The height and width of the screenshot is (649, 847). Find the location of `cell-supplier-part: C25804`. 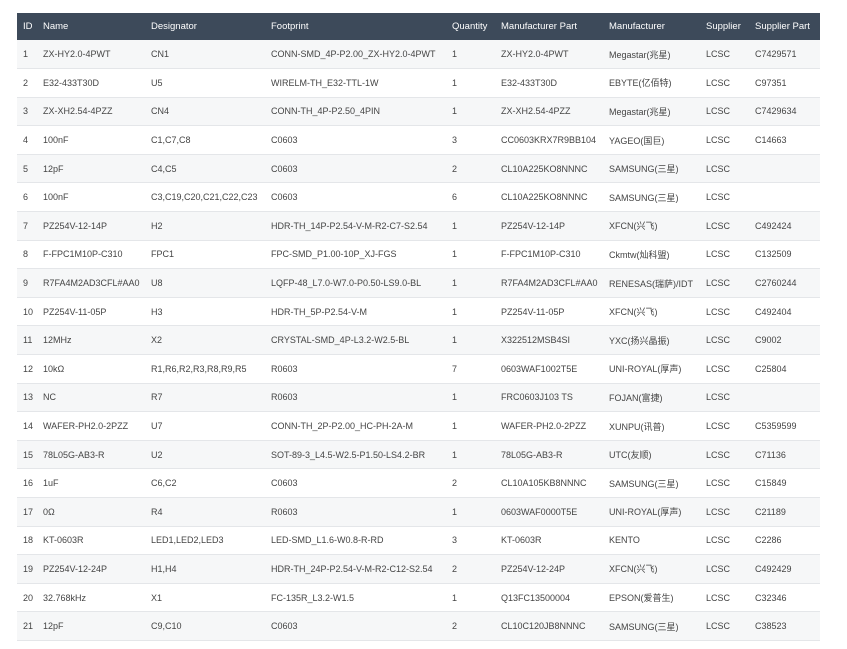

cell-supplier-part: C25804 is located at coordinates (771, 368).